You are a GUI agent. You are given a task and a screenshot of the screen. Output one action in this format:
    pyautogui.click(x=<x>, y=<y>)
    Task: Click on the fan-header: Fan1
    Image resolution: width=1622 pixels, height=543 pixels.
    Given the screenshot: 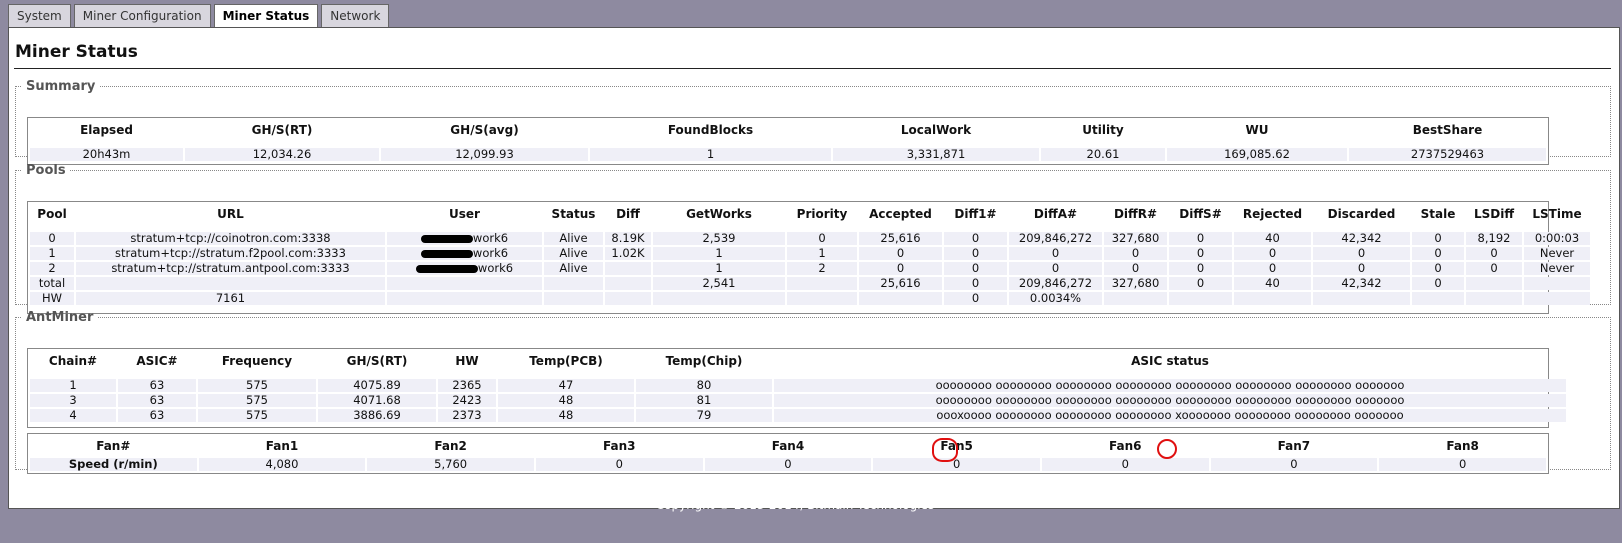 What is the action you would take?
    pyautogui.click(x=282, y=446)
    